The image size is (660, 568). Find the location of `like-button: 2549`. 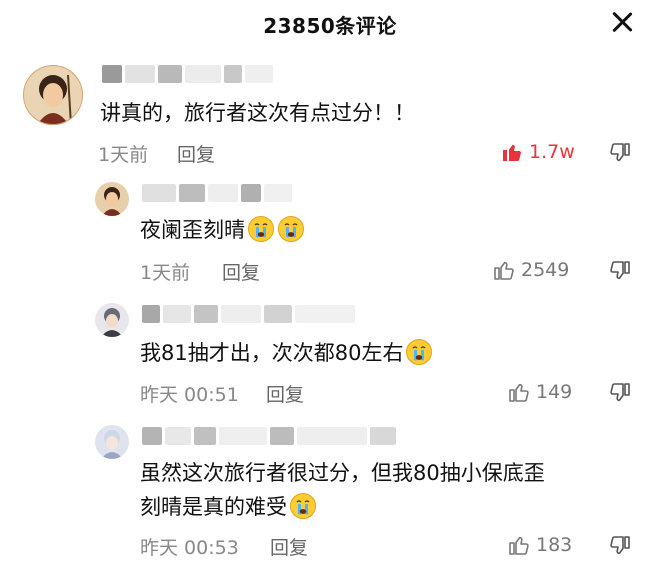

like-button: 2549 is located at coordinates (530, 270).